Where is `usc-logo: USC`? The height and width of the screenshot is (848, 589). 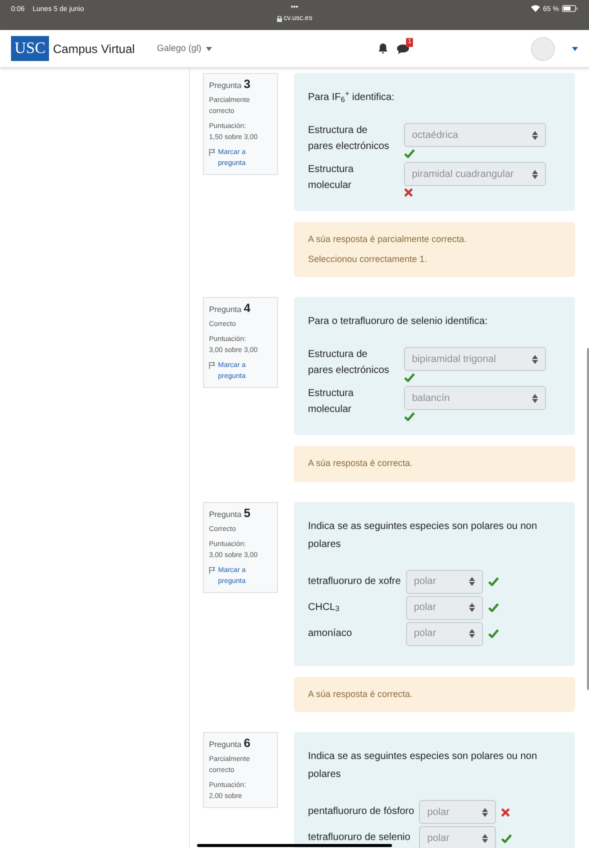 usc-logo: USC is located at coordinates (30, 48).